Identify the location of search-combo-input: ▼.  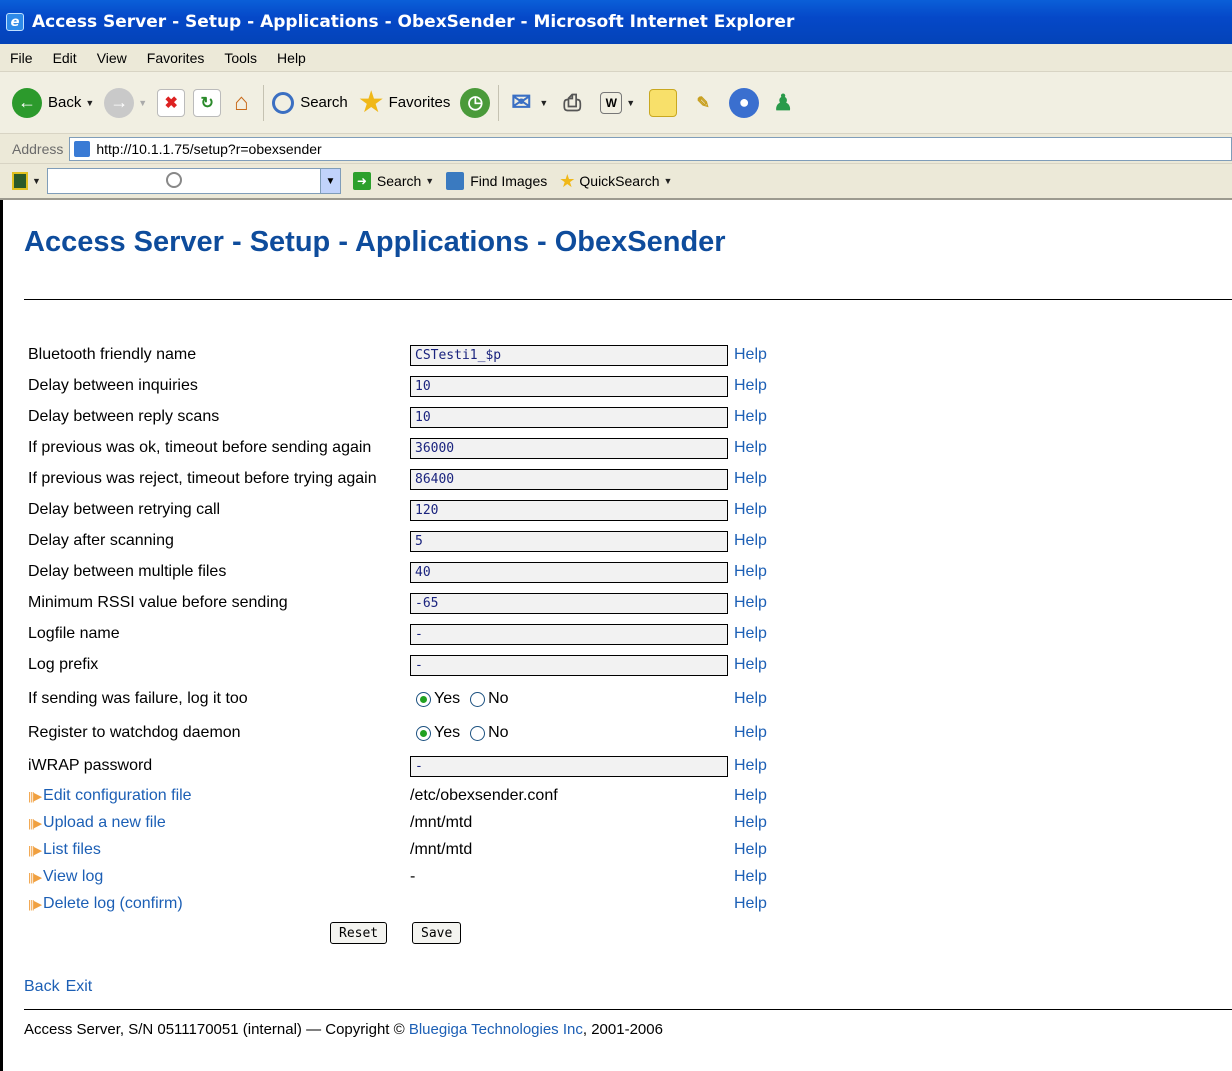
(193, 181).